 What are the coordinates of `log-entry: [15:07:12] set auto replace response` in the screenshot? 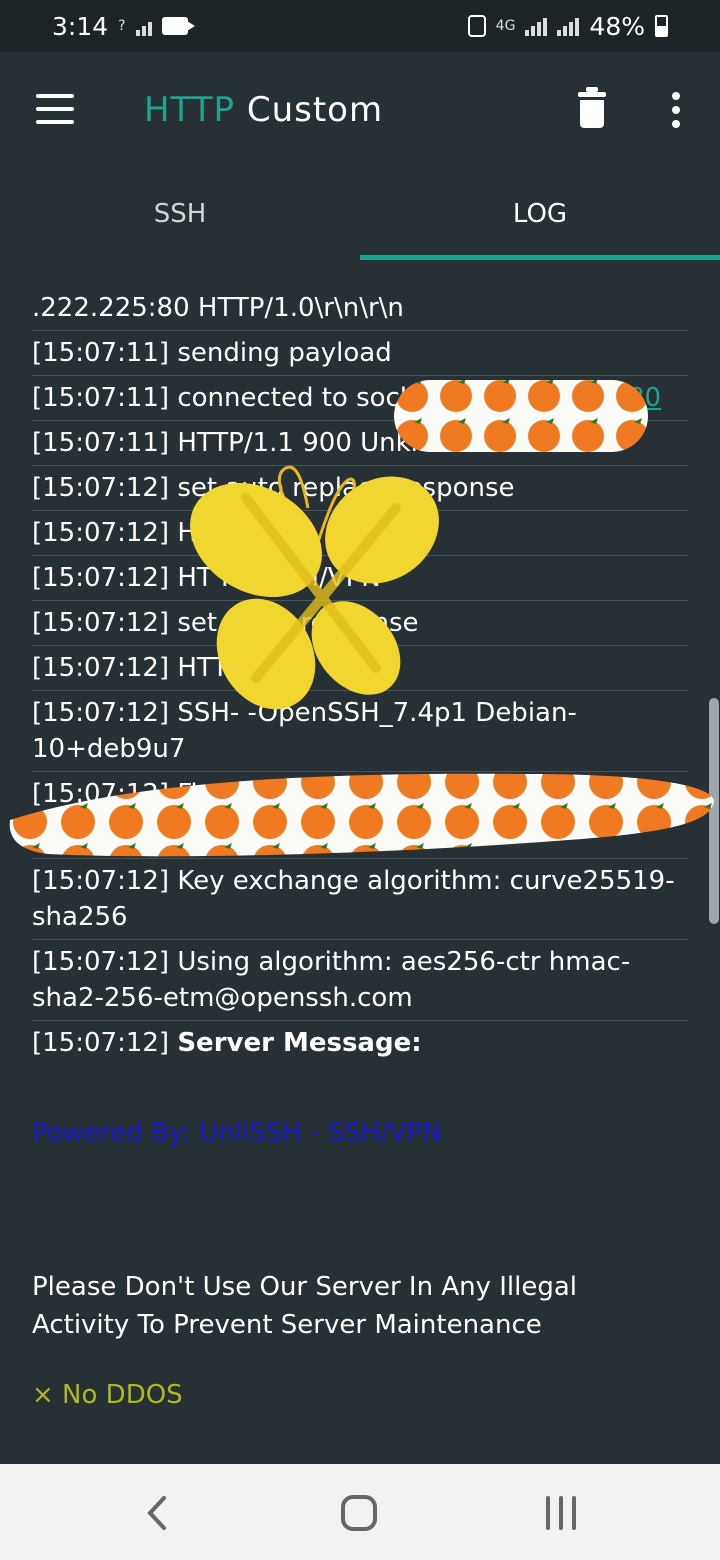 It's located at (360, 488).